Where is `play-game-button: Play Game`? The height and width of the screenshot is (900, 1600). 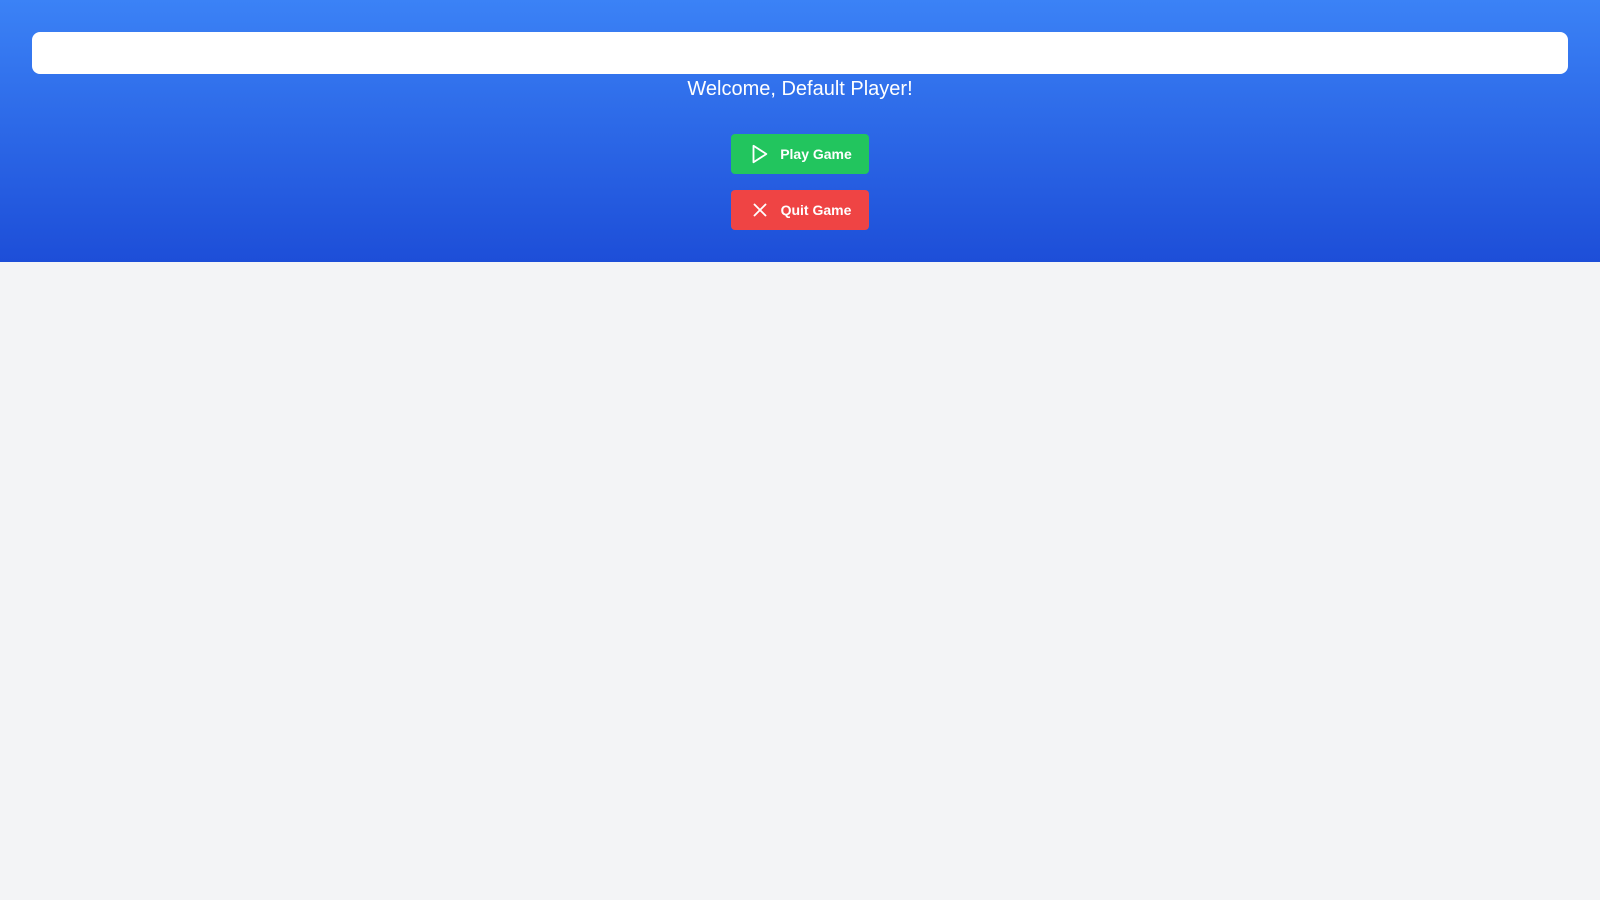
play-game-button: Play Game is located at coordinates (800, 154).